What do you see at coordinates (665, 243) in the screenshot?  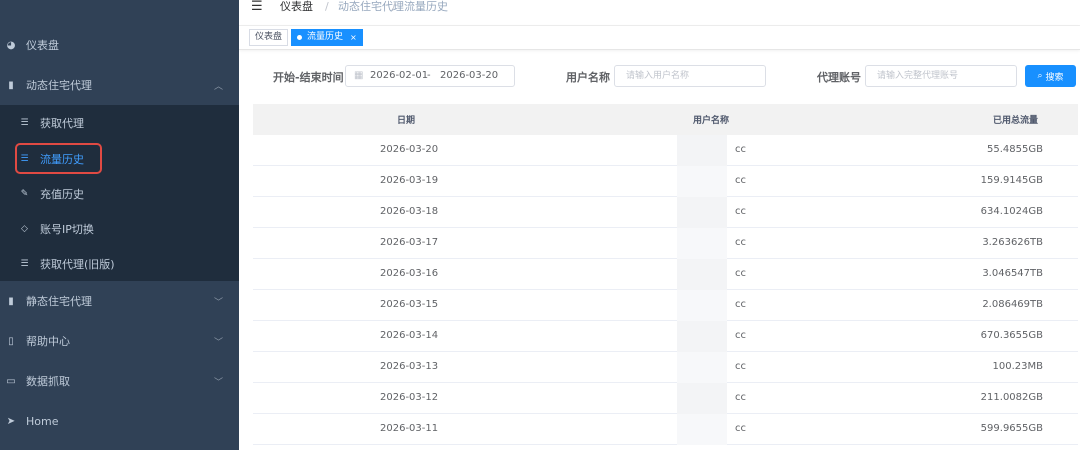 I see `table-row: 2026-03-17 cc 3.263626TB` at bounding box center [665, 243].